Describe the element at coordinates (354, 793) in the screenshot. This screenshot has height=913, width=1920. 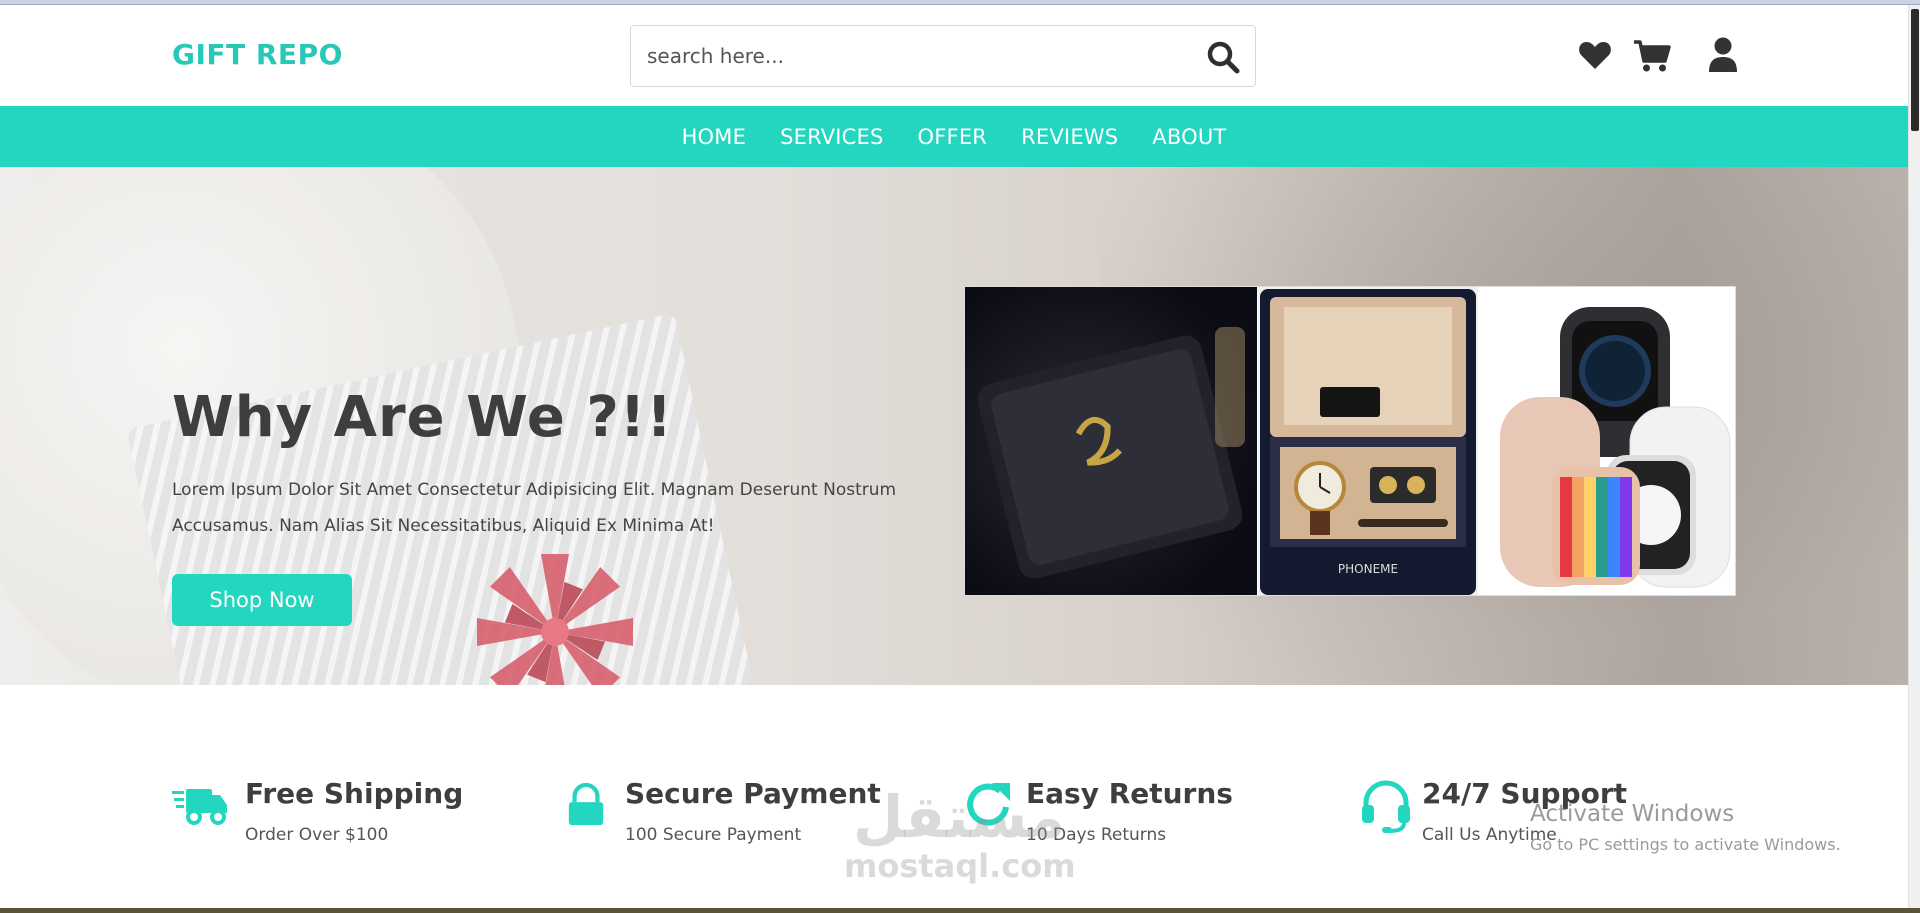
I see `feature-title: Free Shipping` at that location.